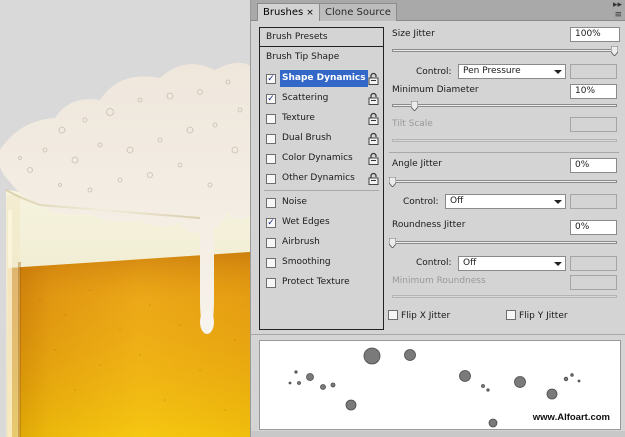 The width and height of the screenshot is (625, 437). What do you see at coordinates (306, 222) in the screenshot?
I see `option-label: Wet Edges` at bounding box center [306, 222].